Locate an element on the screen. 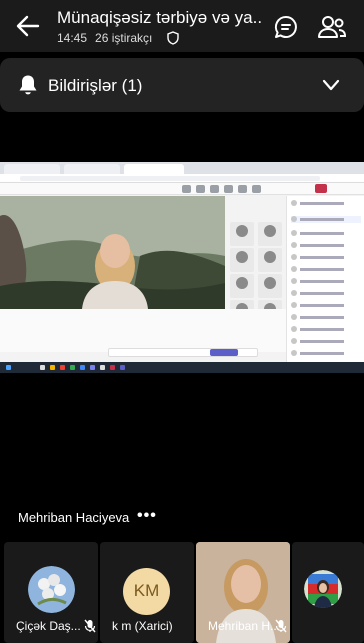 This screenshot has height=643, width=364. back-arrow-icon is located at coordinates (28, 26).